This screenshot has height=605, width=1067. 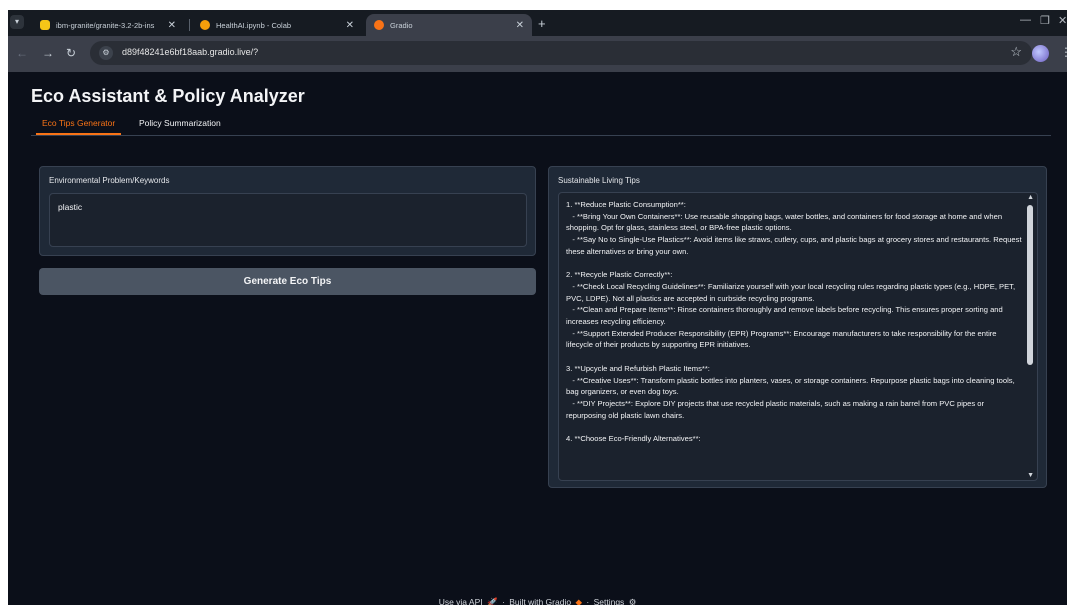 What do you see at coordinates (461, 601) in the screenshot?
I see `use-via-api-link: Use via API` at bounding box center [461, 601].